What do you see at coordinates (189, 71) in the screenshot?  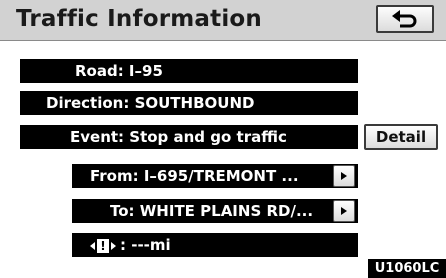 I see `road-bar: Road: I–95` at bounding box center [189, 71].